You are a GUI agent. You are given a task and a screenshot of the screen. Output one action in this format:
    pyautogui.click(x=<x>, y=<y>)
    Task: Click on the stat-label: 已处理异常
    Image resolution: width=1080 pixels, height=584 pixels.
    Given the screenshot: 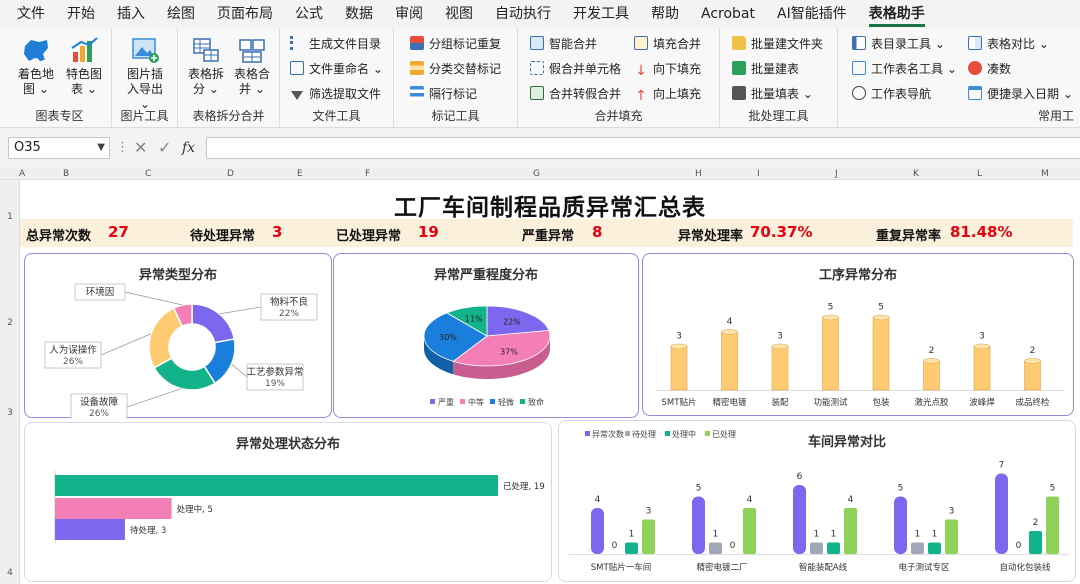 What is the action you would take?
    pyautogui.click(x=369, y=236)
    